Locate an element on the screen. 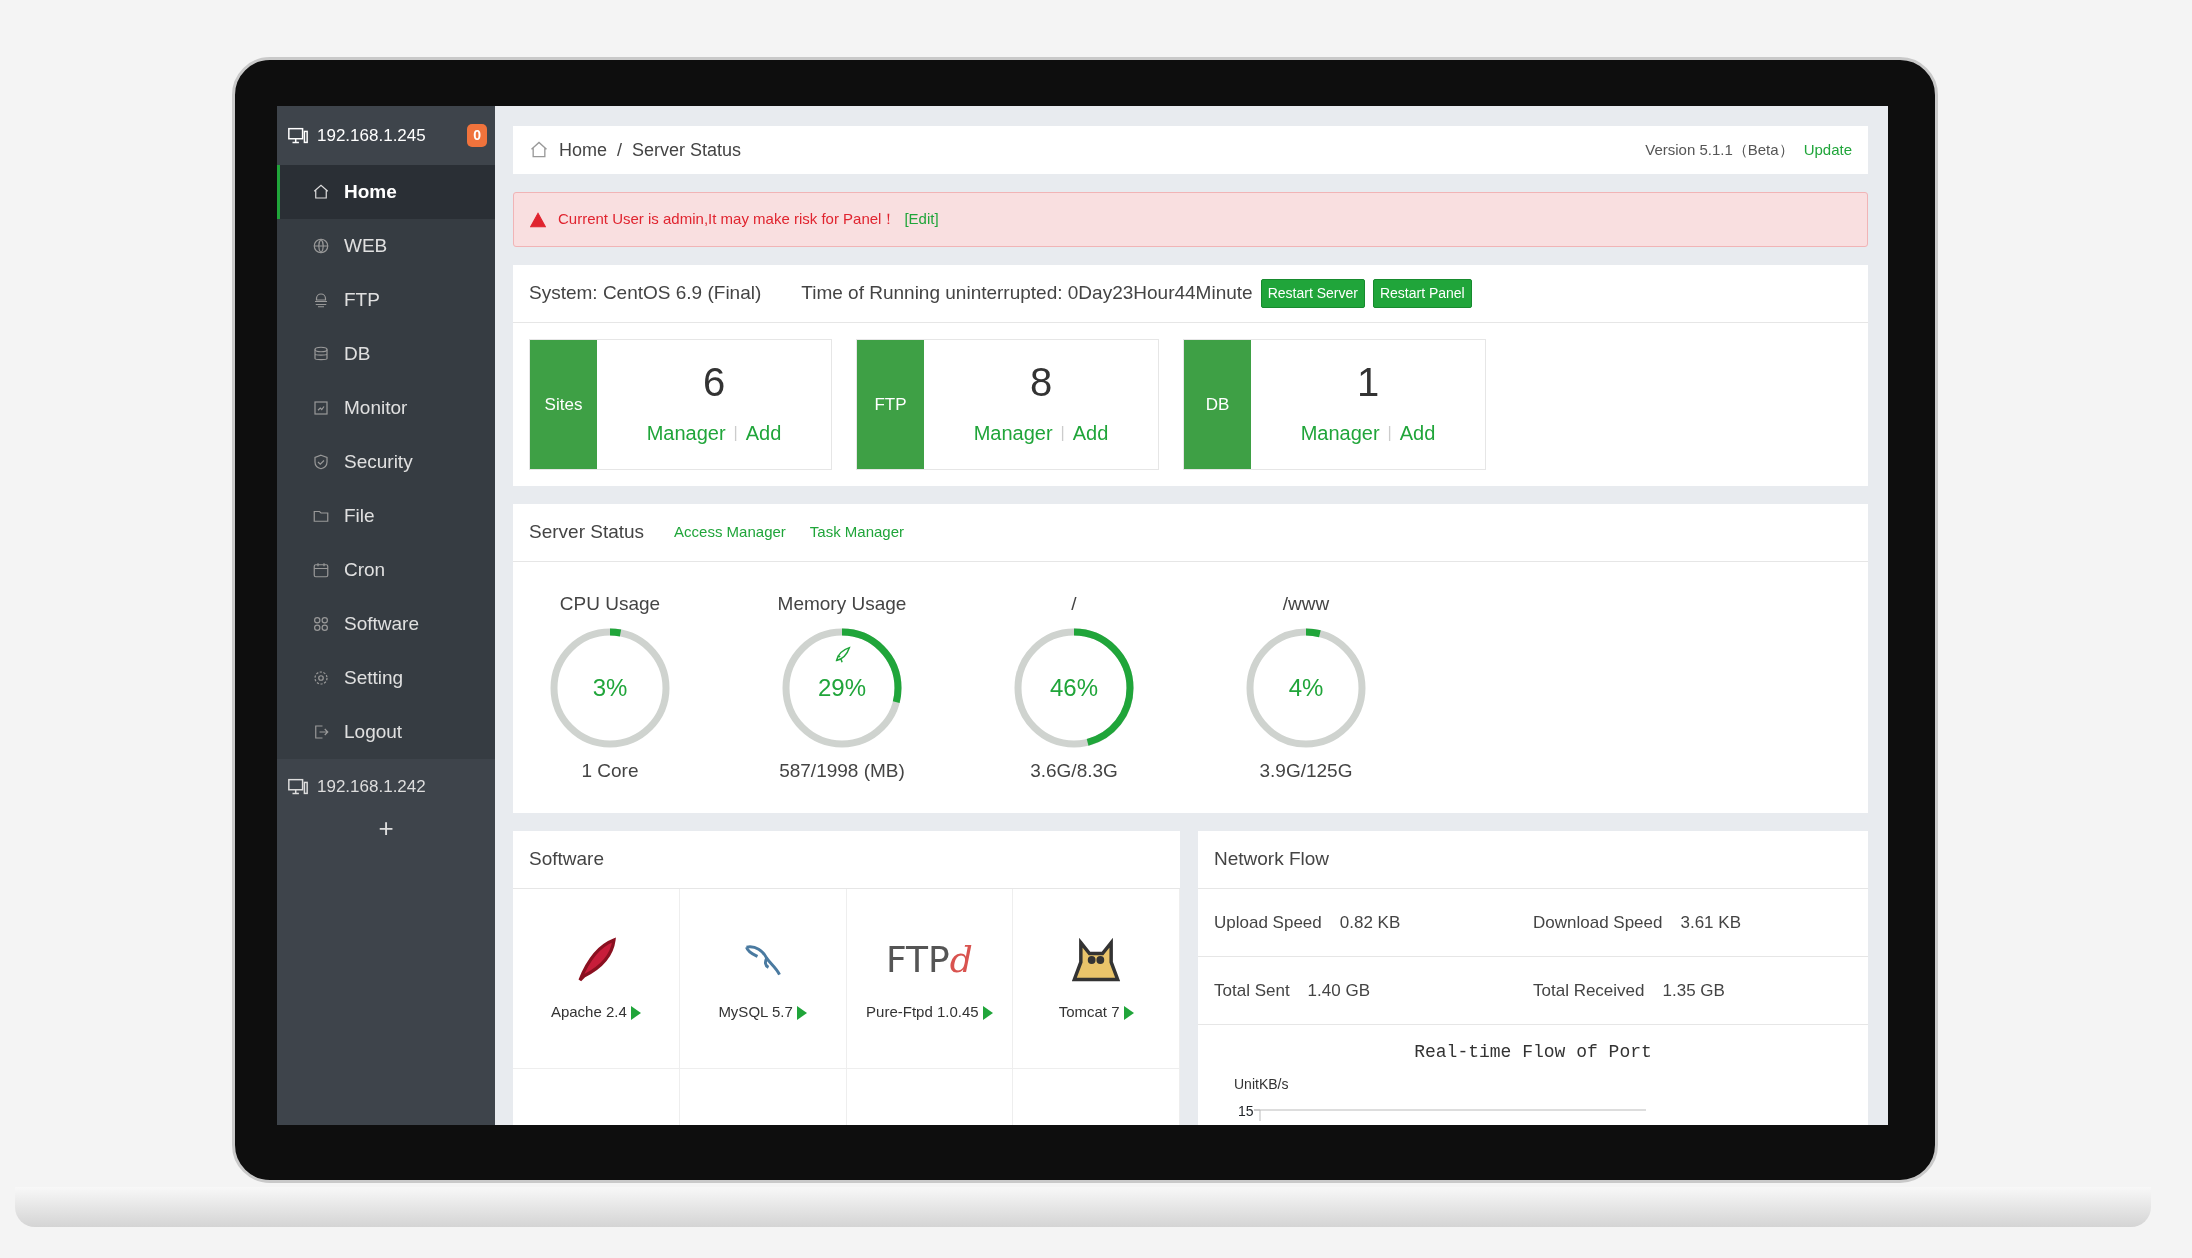  gauge-value: 29% is located at coordinates (841, 687).